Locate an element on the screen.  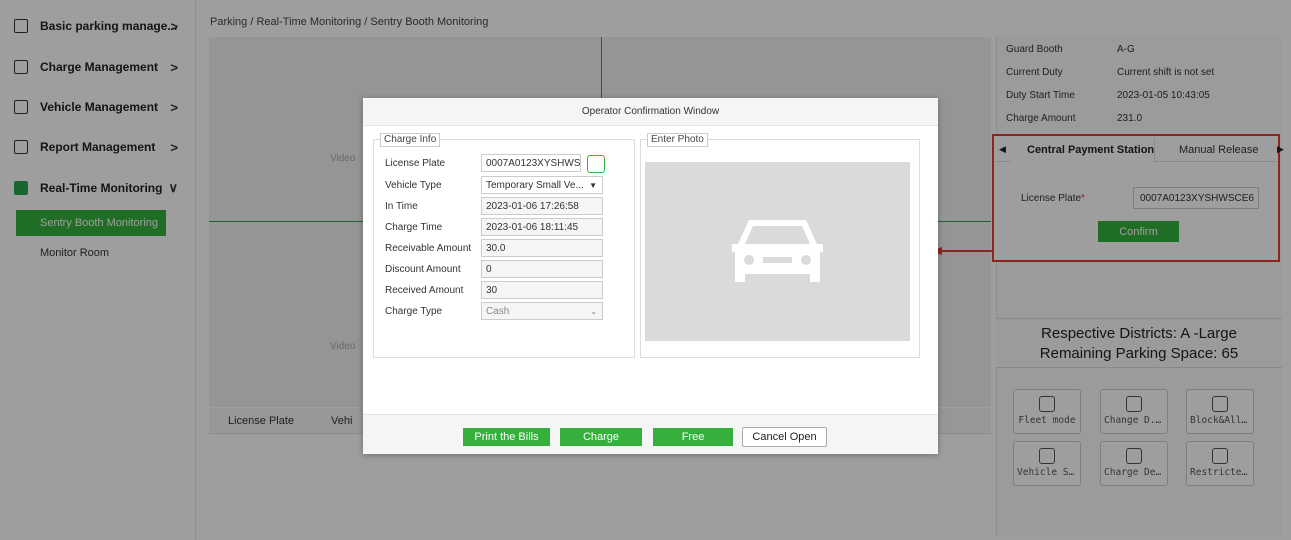
free-button: Free is located at coordinates (693, 437).